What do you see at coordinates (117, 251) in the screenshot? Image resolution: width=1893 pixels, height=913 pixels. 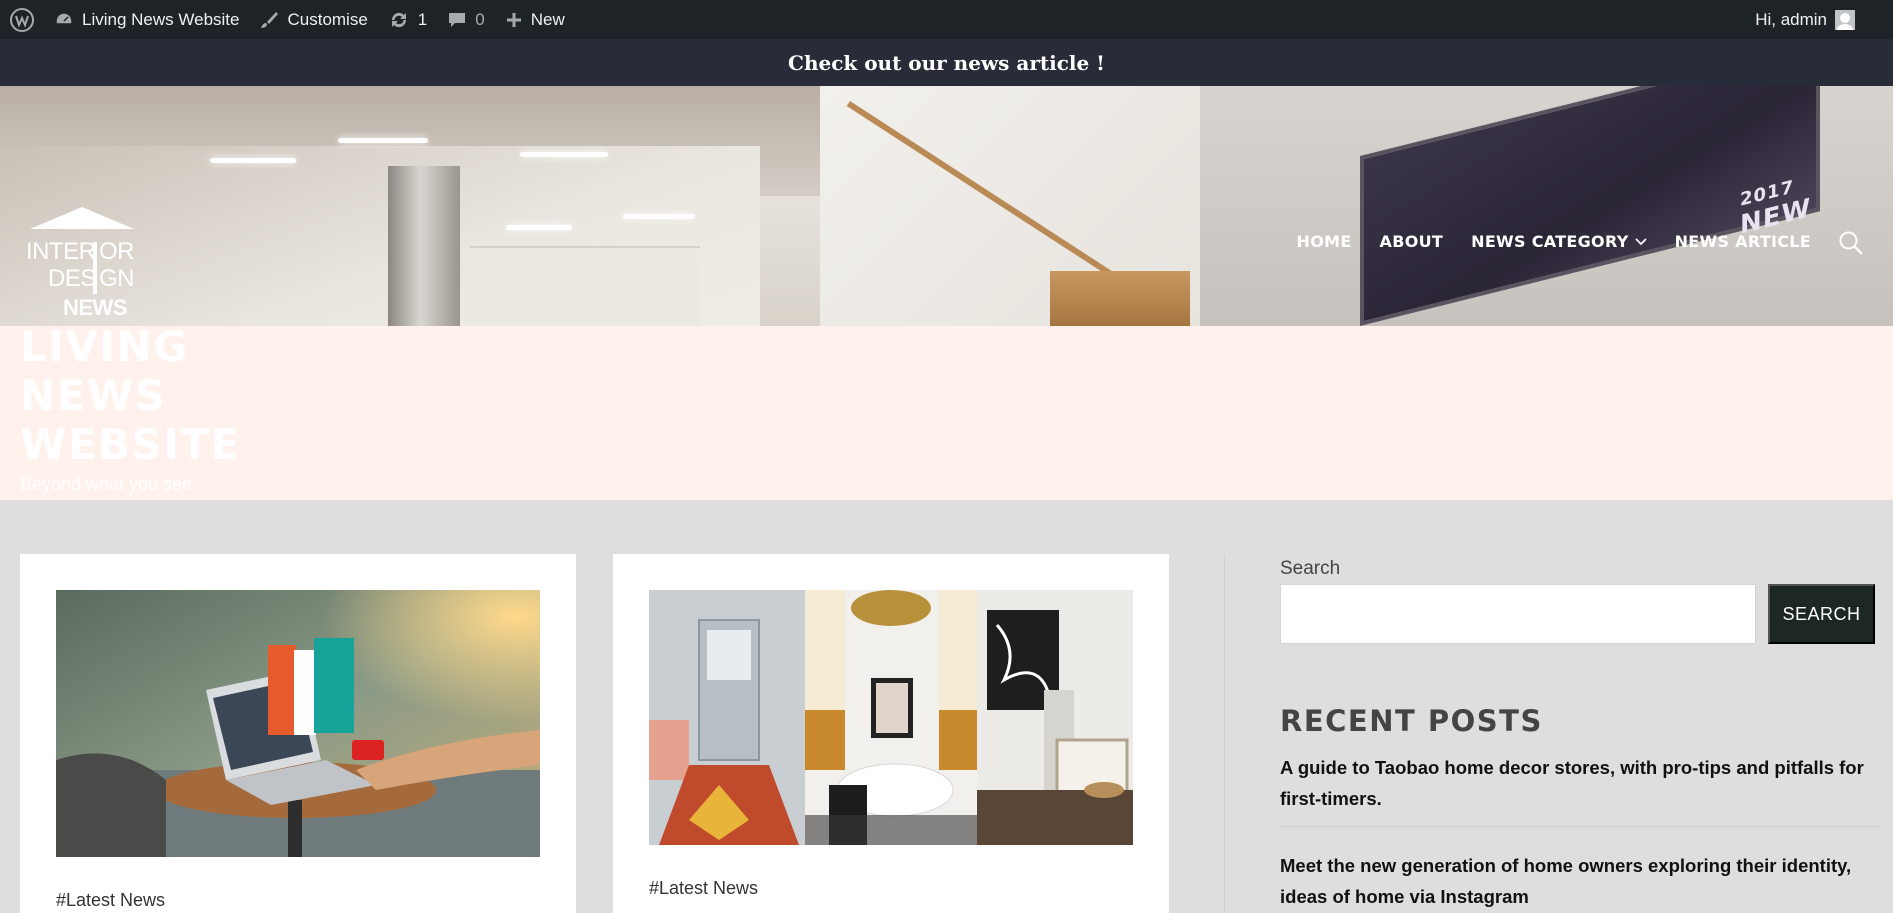 I see `logo-text-or: OR` at bounding box center [117, 251].